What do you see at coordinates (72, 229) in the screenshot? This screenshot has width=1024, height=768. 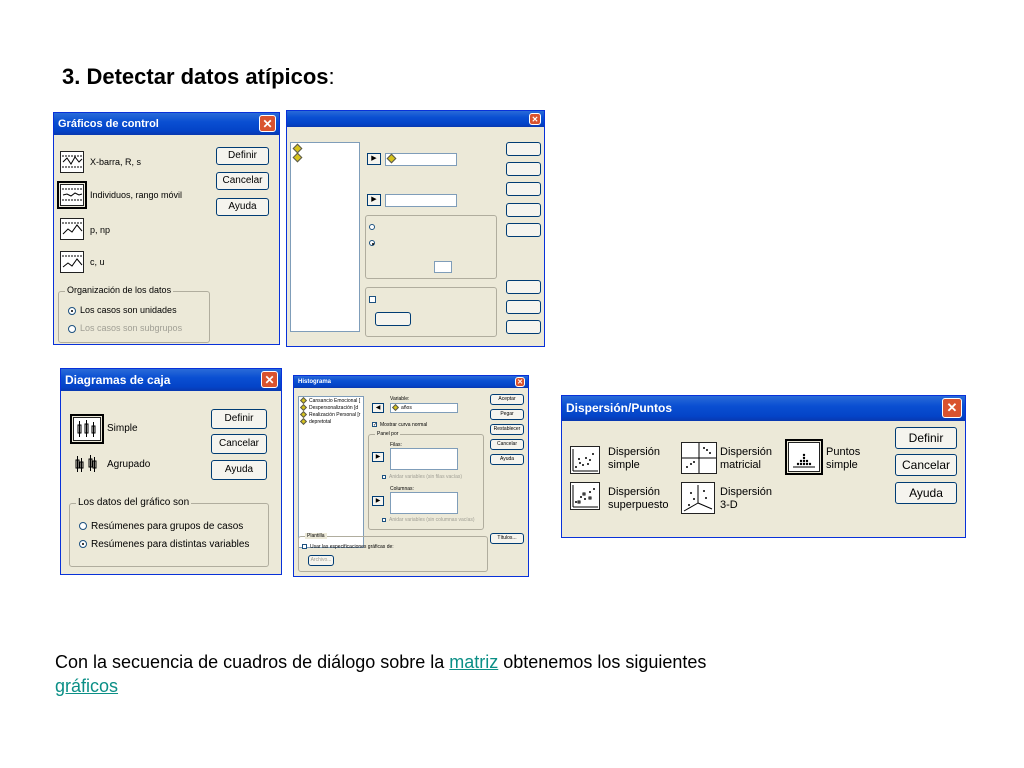 I see `p-chart-icon` at bounding box center [72, 229].